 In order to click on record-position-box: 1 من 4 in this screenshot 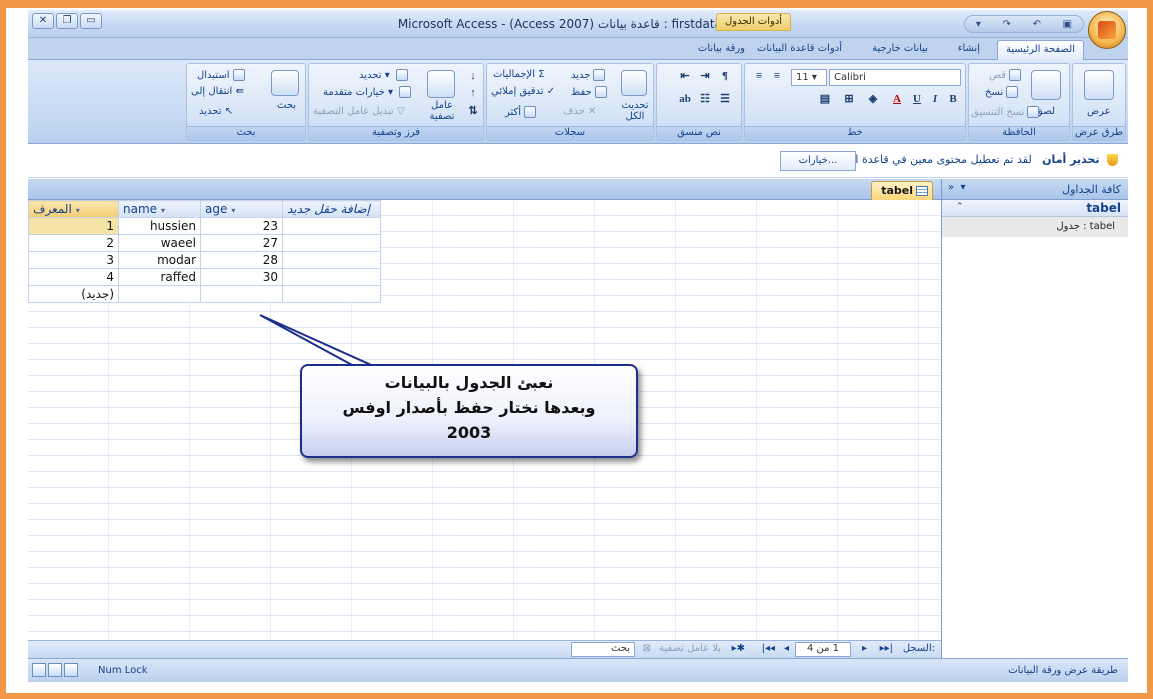, I will do `click(823, 649)`.